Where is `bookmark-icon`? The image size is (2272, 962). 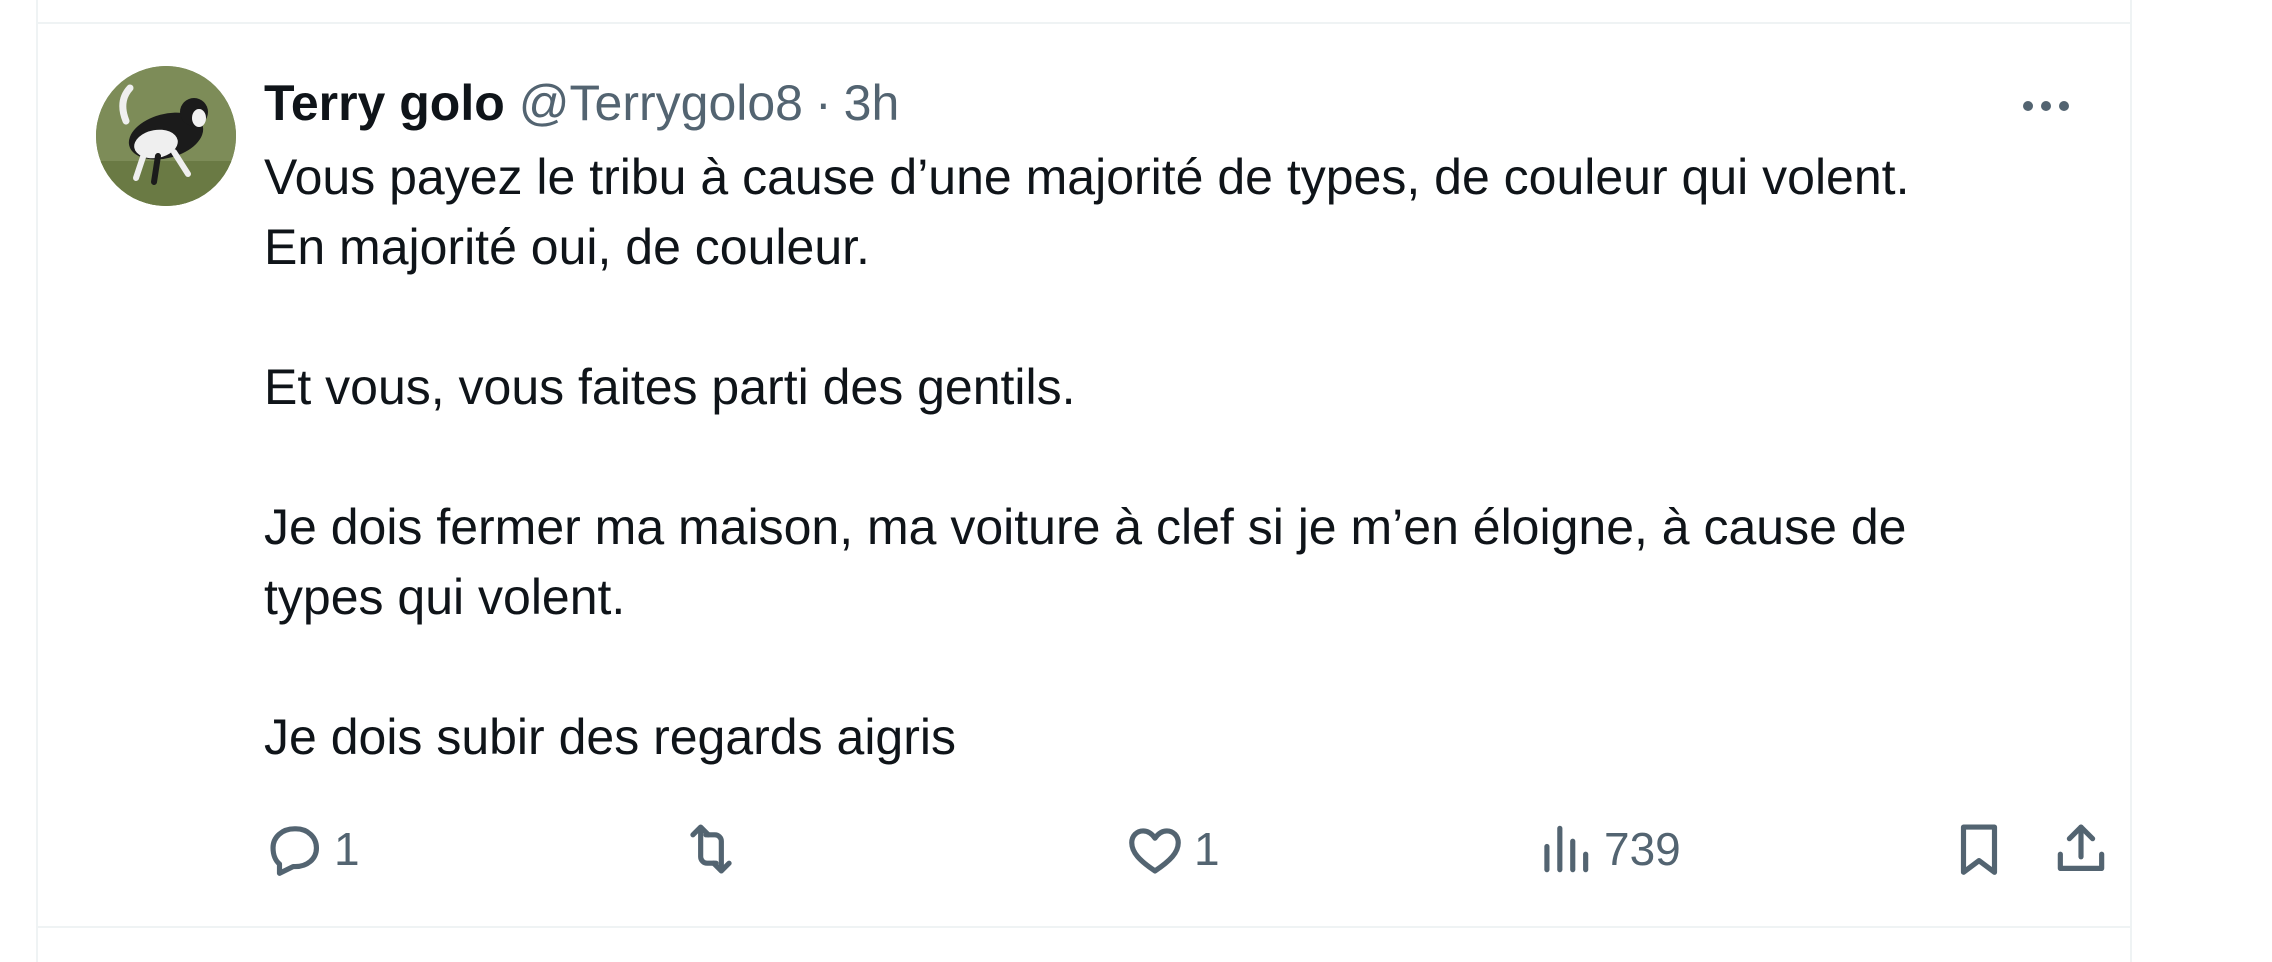 bookmark-icon is located at coordinates (1979, 849).